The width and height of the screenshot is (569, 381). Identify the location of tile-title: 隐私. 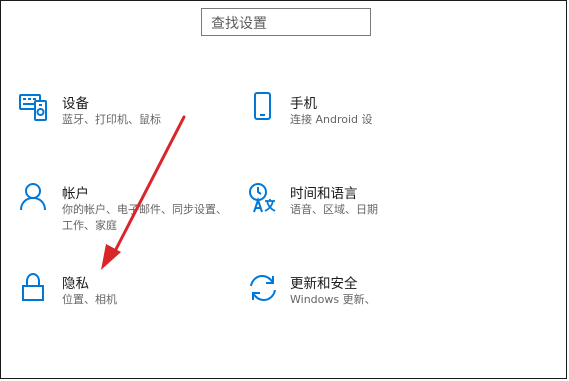
(75, 284).